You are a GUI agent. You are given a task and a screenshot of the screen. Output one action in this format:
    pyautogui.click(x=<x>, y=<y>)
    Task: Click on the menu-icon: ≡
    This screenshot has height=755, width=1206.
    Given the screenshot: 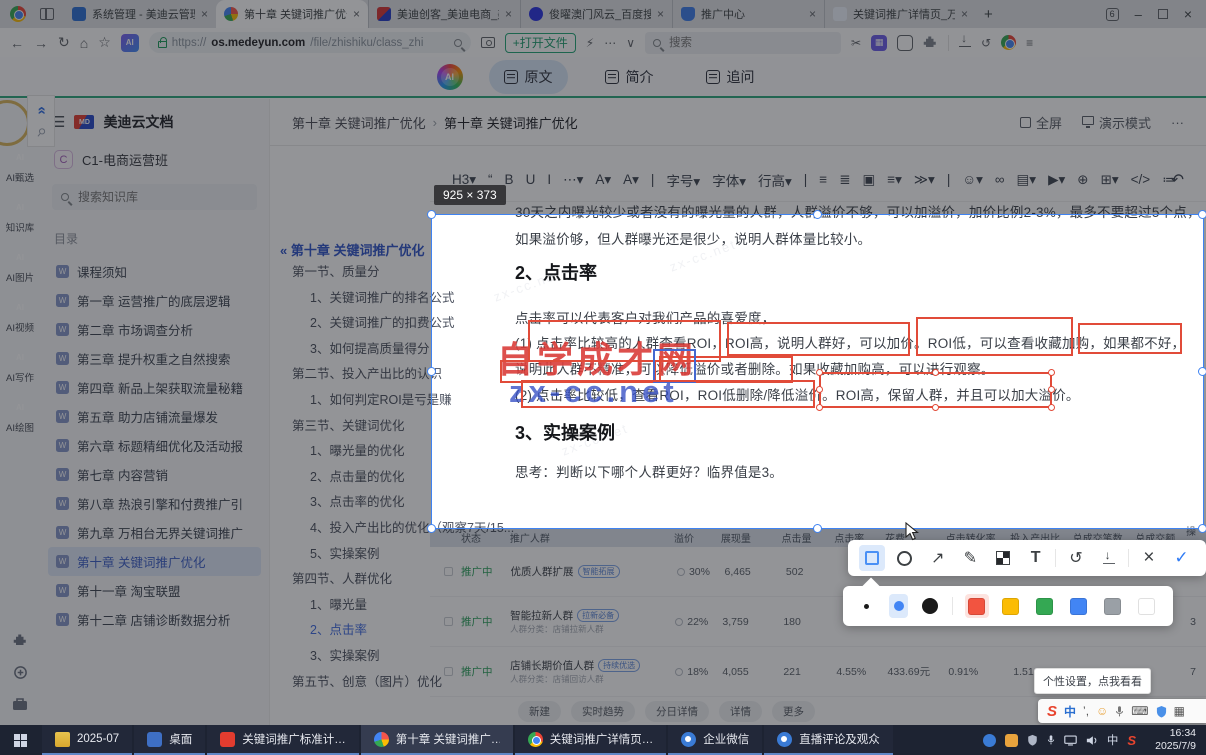 What is the action you would take?
    pyautogui.click(x=1029, y=43)
    